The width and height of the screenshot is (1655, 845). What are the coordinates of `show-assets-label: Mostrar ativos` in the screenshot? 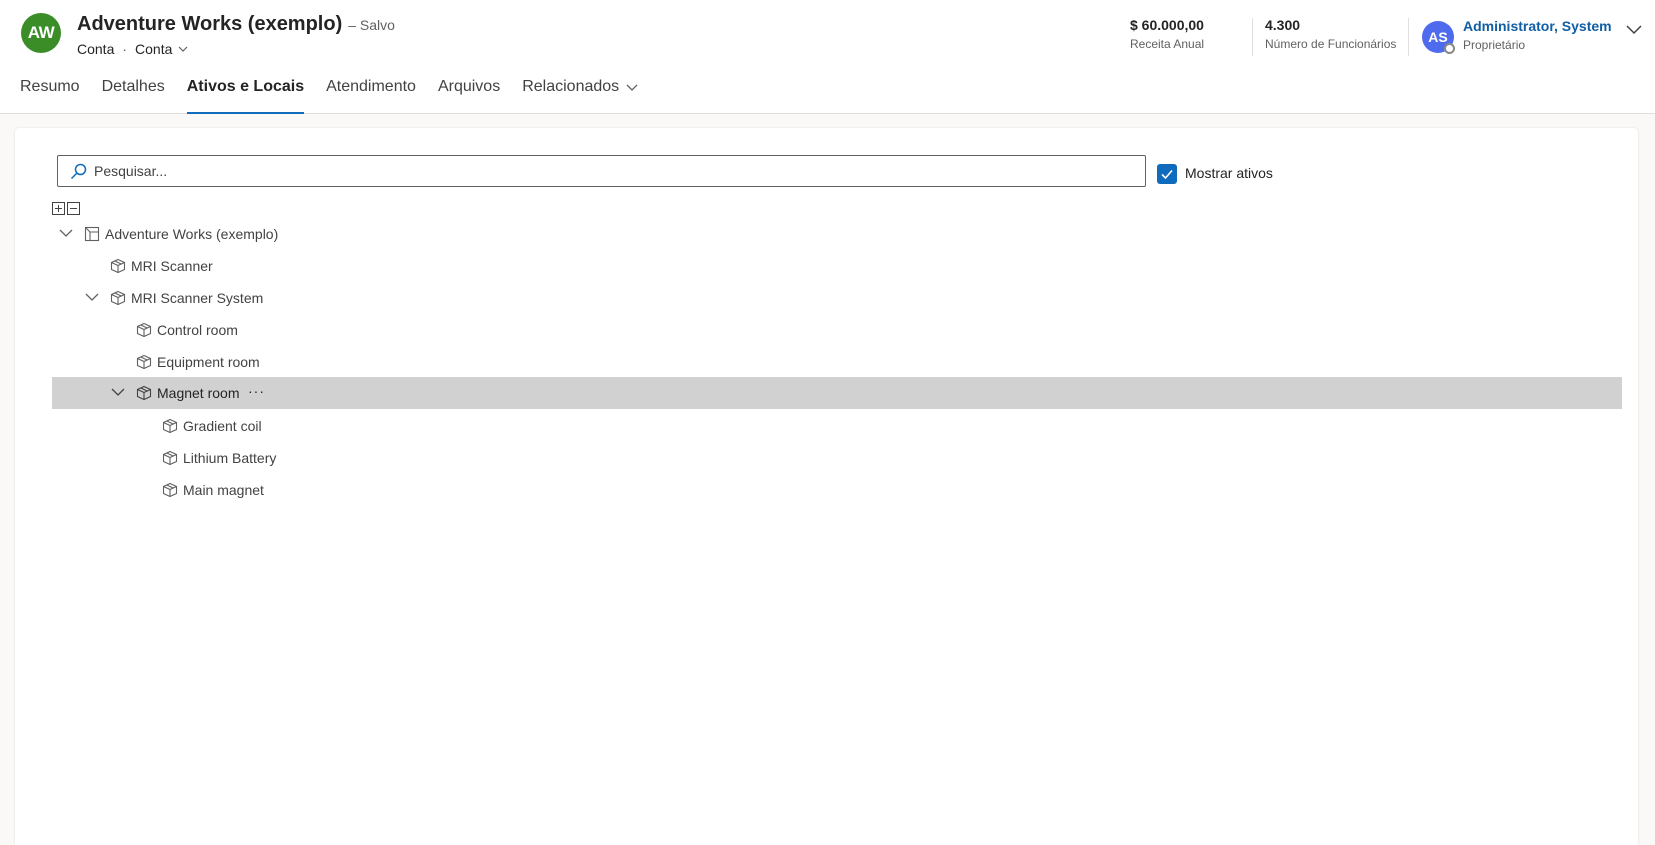 It's located at (1229, 173).